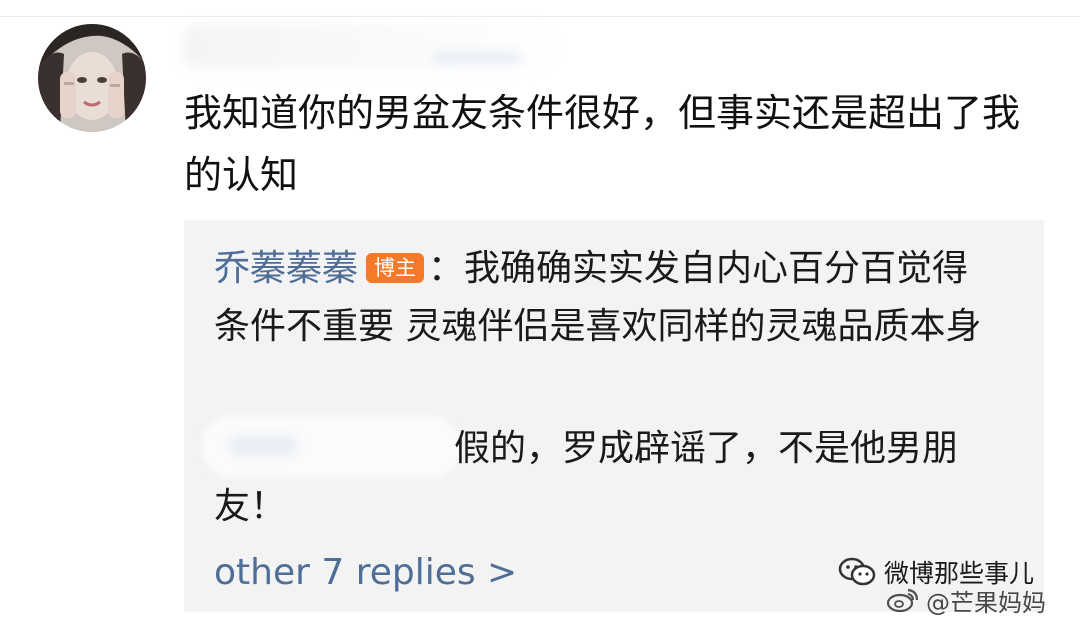  I want to click on avatar-image, so click(92, 78).